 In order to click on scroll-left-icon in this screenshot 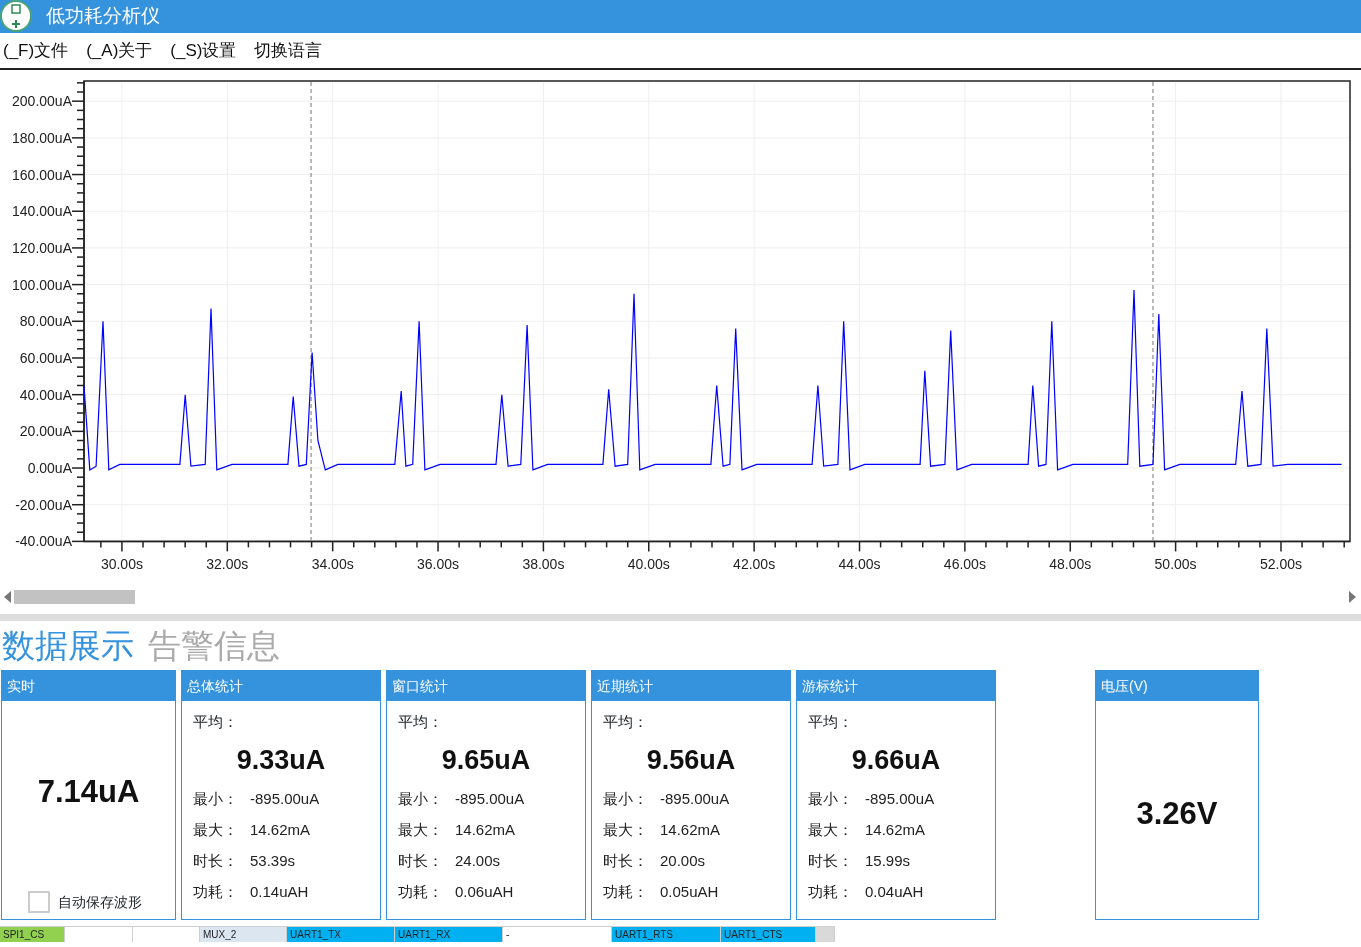, I will do `click(7, 597)`.